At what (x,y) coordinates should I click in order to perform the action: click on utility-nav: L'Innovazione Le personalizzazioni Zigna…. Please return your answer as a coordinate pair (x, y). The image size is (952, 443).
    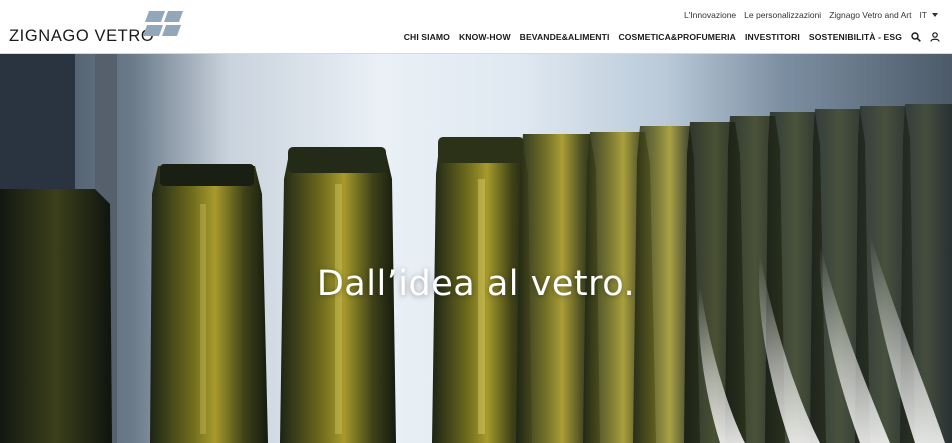
    Looking at the image, I should click on (811, 15).